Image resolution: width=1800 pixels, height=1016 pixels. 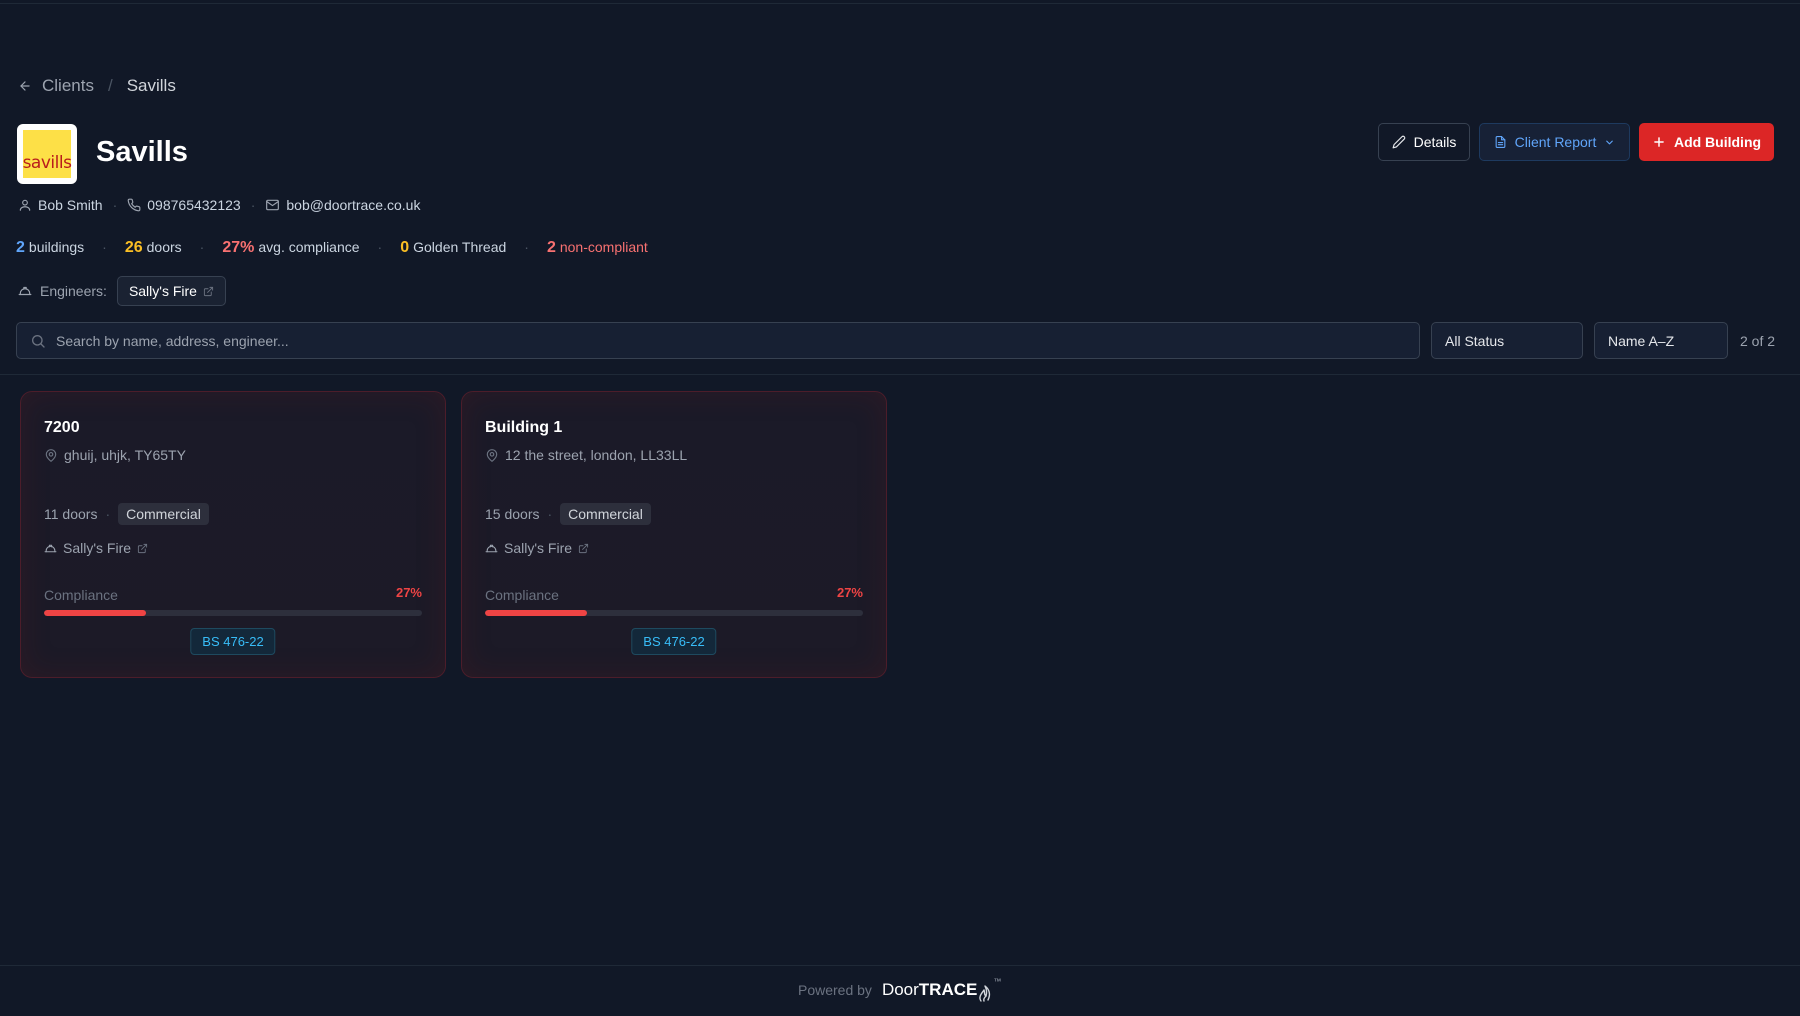 I want to click on results-count: 2 of 2, so click(x=1758, y=341).